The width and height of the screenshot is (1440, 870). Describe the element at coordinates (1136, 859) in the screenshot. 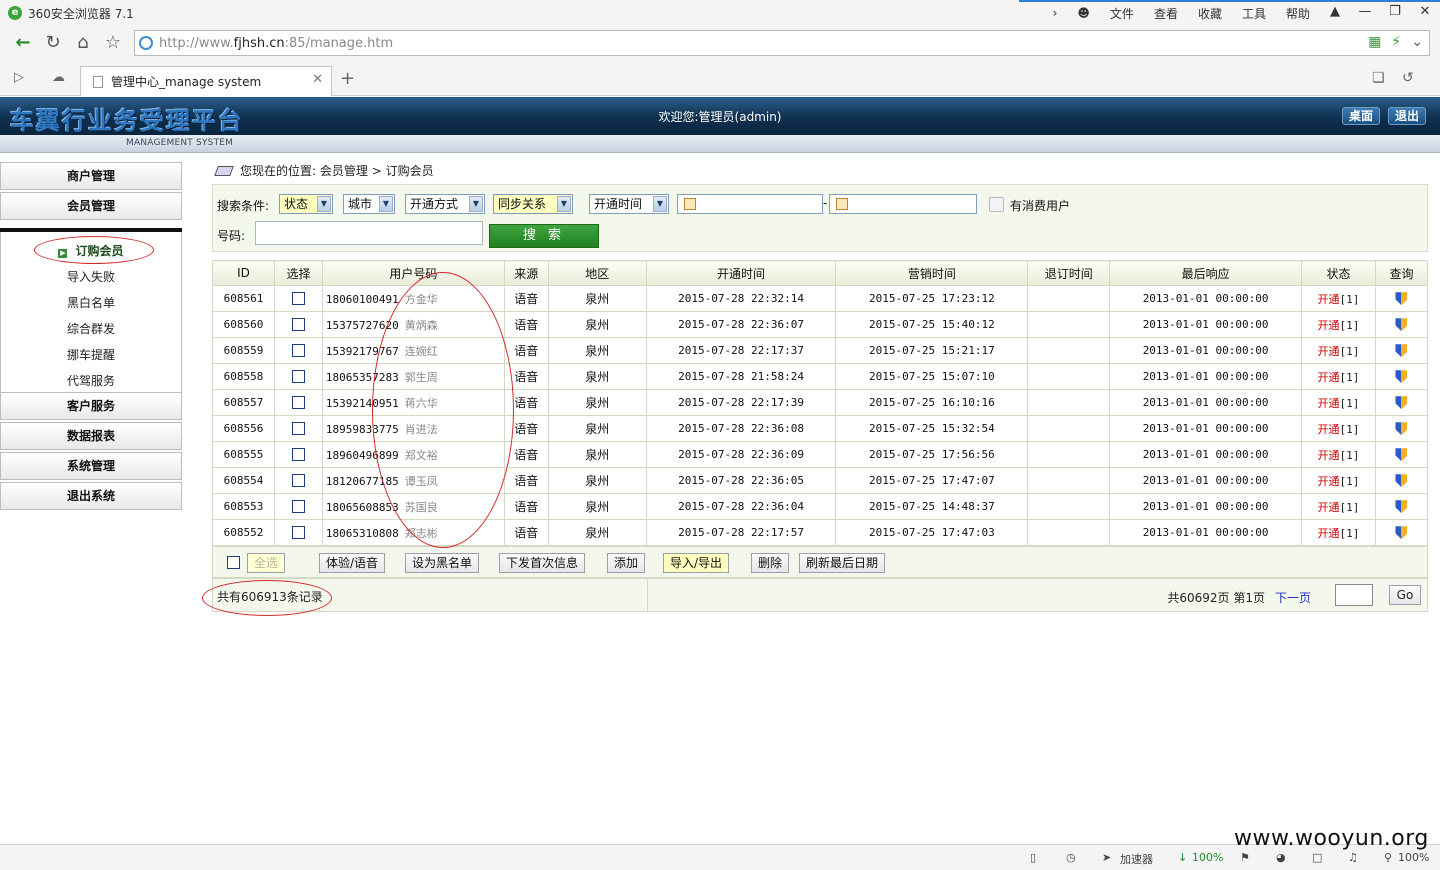

I see `accelerator-label: 加速器` at that location.